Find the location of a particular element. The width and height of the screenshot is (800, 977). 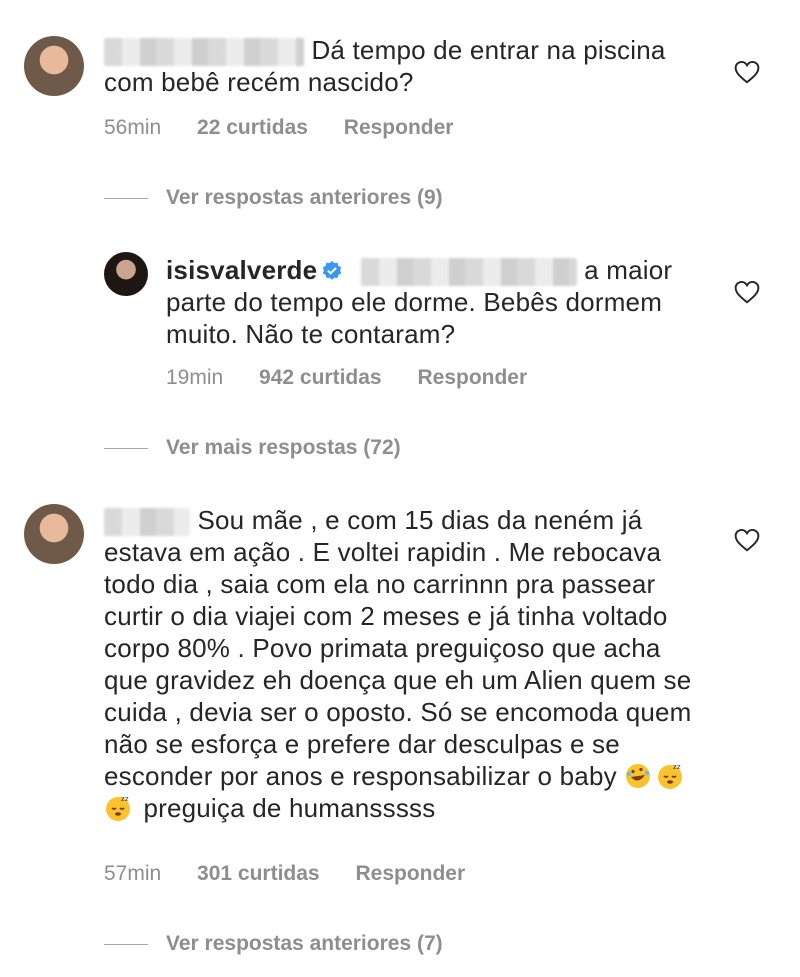

likes-count: 942 curtidas is located at coordinates (320, 377).